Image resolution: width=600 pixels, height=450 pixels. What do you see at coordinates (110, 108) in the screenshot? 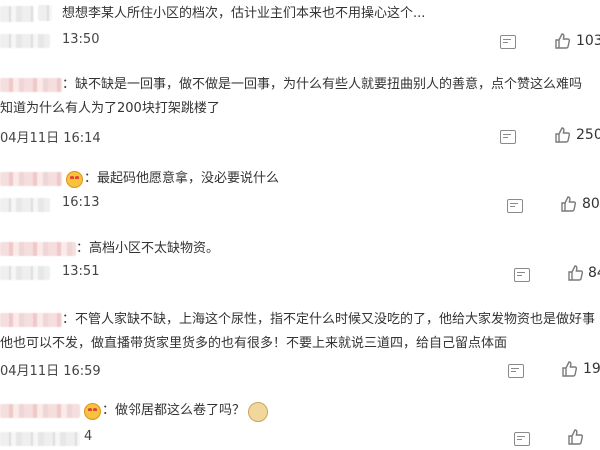
I see `comment-text-line-2: 知道为什么有人为了200块打架跳楼了` at bounding box center [110, 108].